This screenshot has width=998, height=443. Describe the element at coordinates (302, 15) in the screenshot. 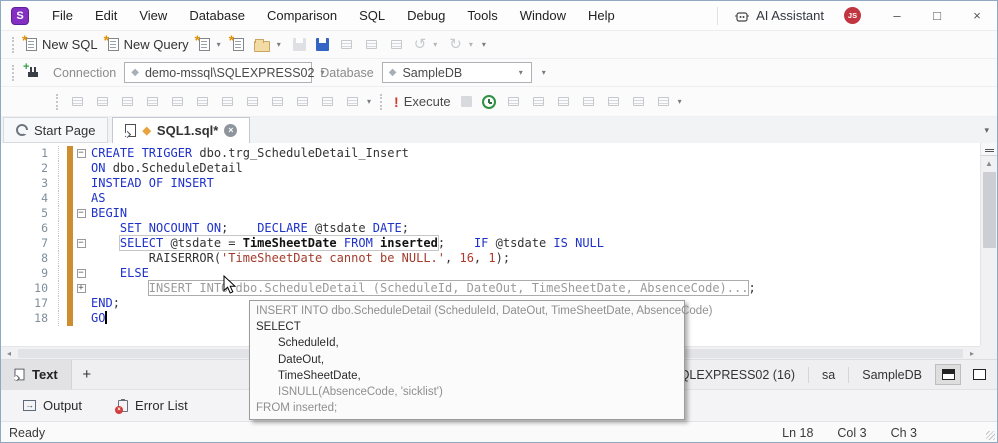

I see `menu-comparison: Comparison` at that location.